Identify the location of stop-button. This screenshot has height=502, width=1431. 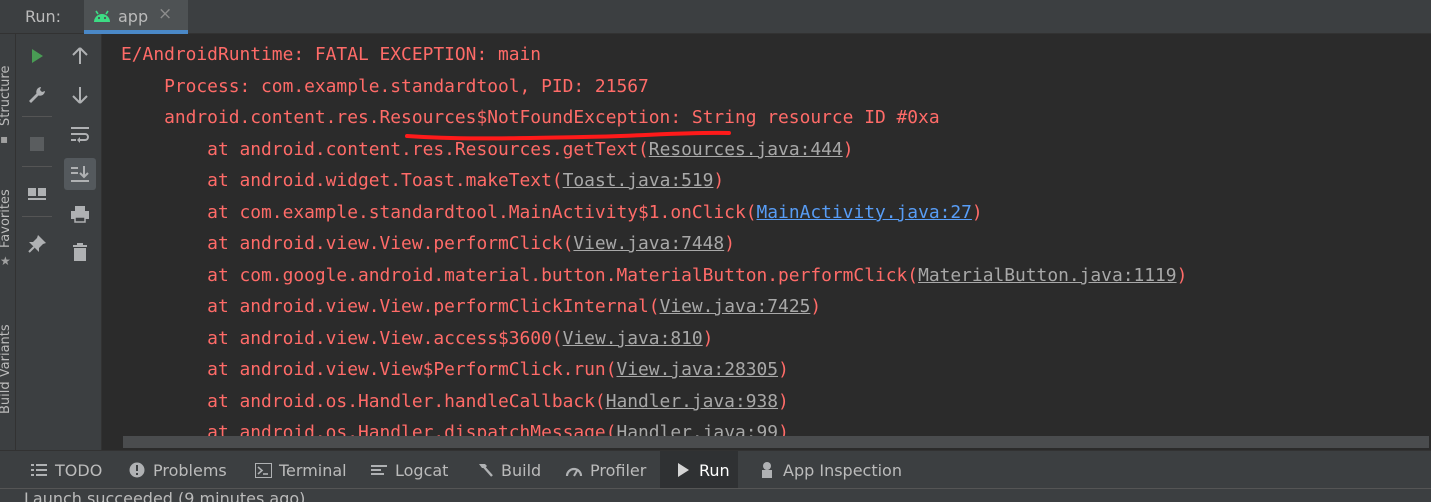
(37, 144).